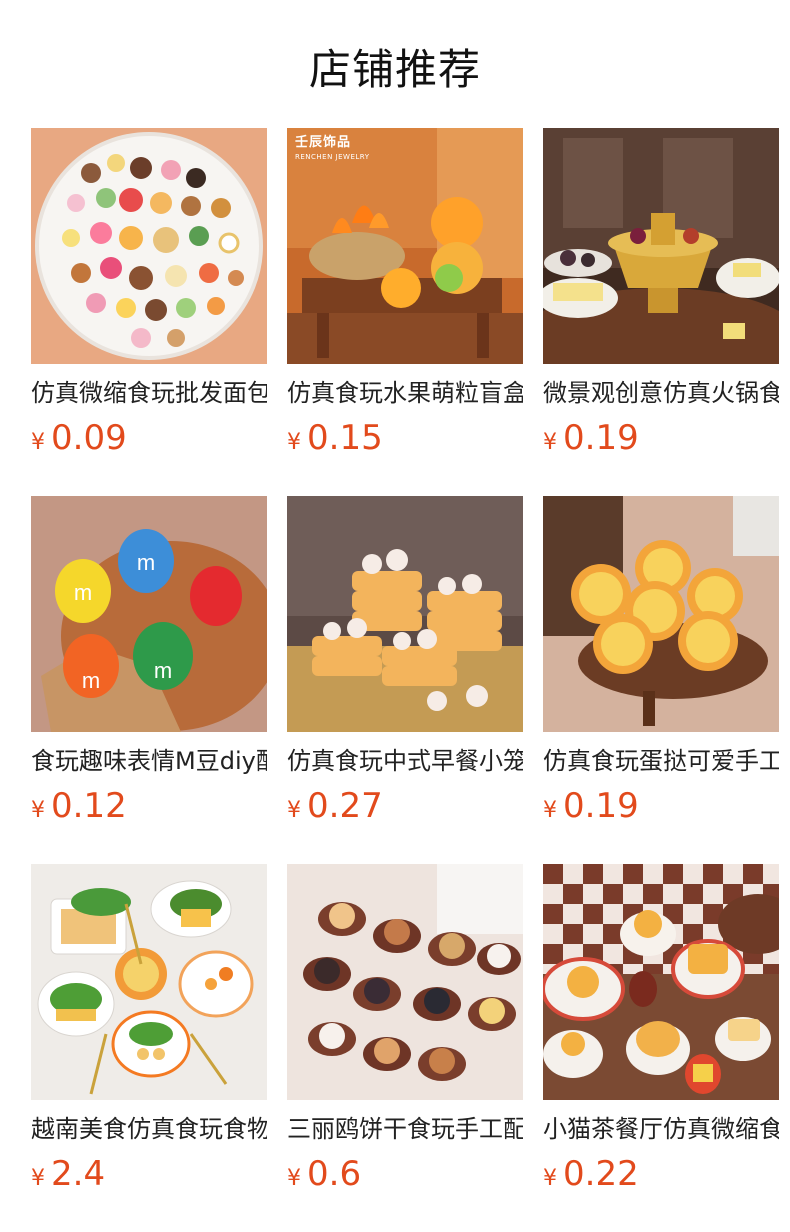  I want to click on product-card: 壬辰饰品 RENCHEN JEWELRY 仿真食玩水果萌粒盲盒 ¥0.15, so click(405, 293).